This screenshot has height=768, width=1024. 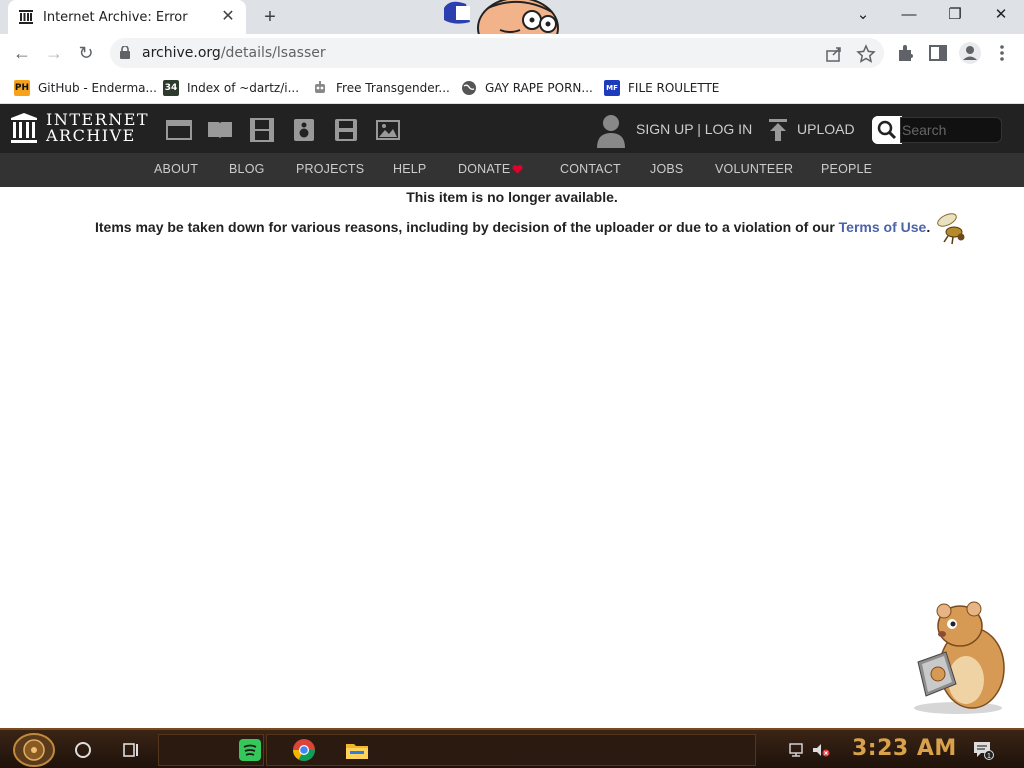 I want to click on windows-taskbar: 3:23 AM 1, so click(x=512, y=748).